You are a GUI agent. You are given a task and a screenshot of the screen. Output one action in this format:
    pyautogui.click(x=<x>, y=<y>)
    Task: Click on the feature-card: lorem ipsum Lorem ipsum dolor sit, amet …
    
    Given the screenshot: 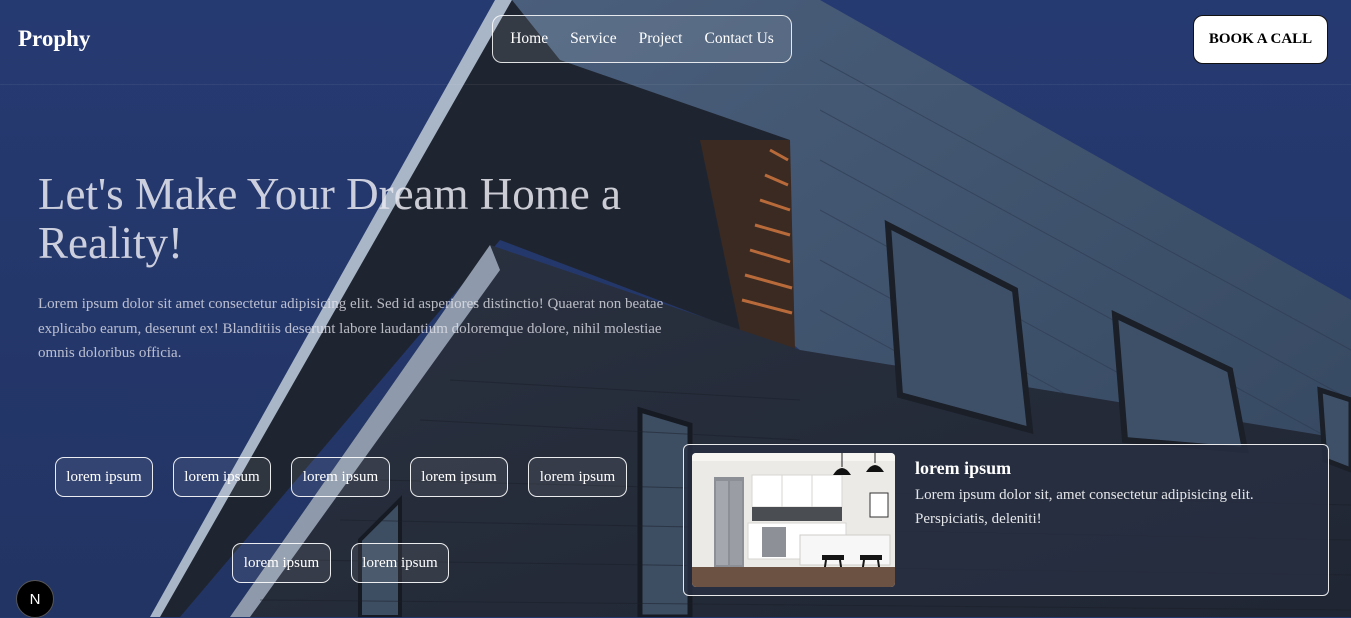 What is the action you would take?
    pyautogui.click(x=1006, y=520)
    